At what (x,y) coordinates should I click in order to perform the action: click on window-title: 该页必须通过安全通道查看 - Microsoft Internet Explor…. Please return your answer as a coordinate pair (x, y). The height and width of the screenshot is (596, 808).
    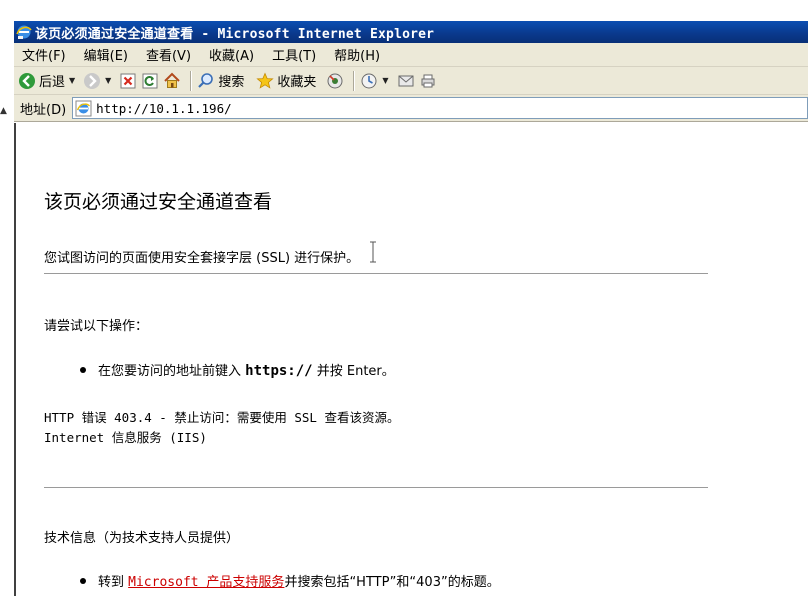
    Looking at the image, I should click on (235, 34).